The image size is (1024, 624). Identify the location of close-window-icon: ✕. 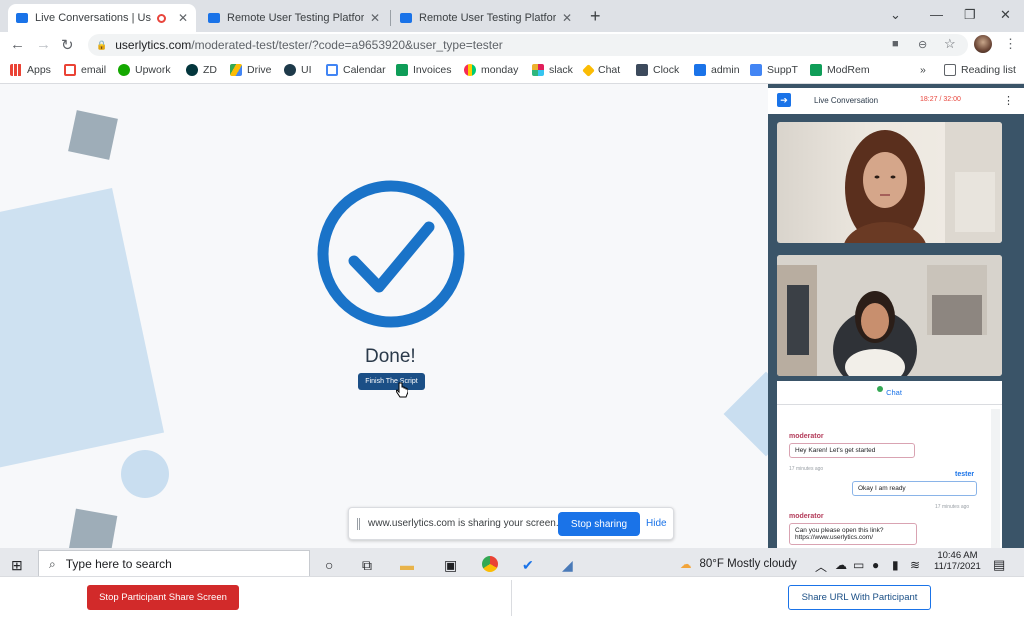
(1005, 15).